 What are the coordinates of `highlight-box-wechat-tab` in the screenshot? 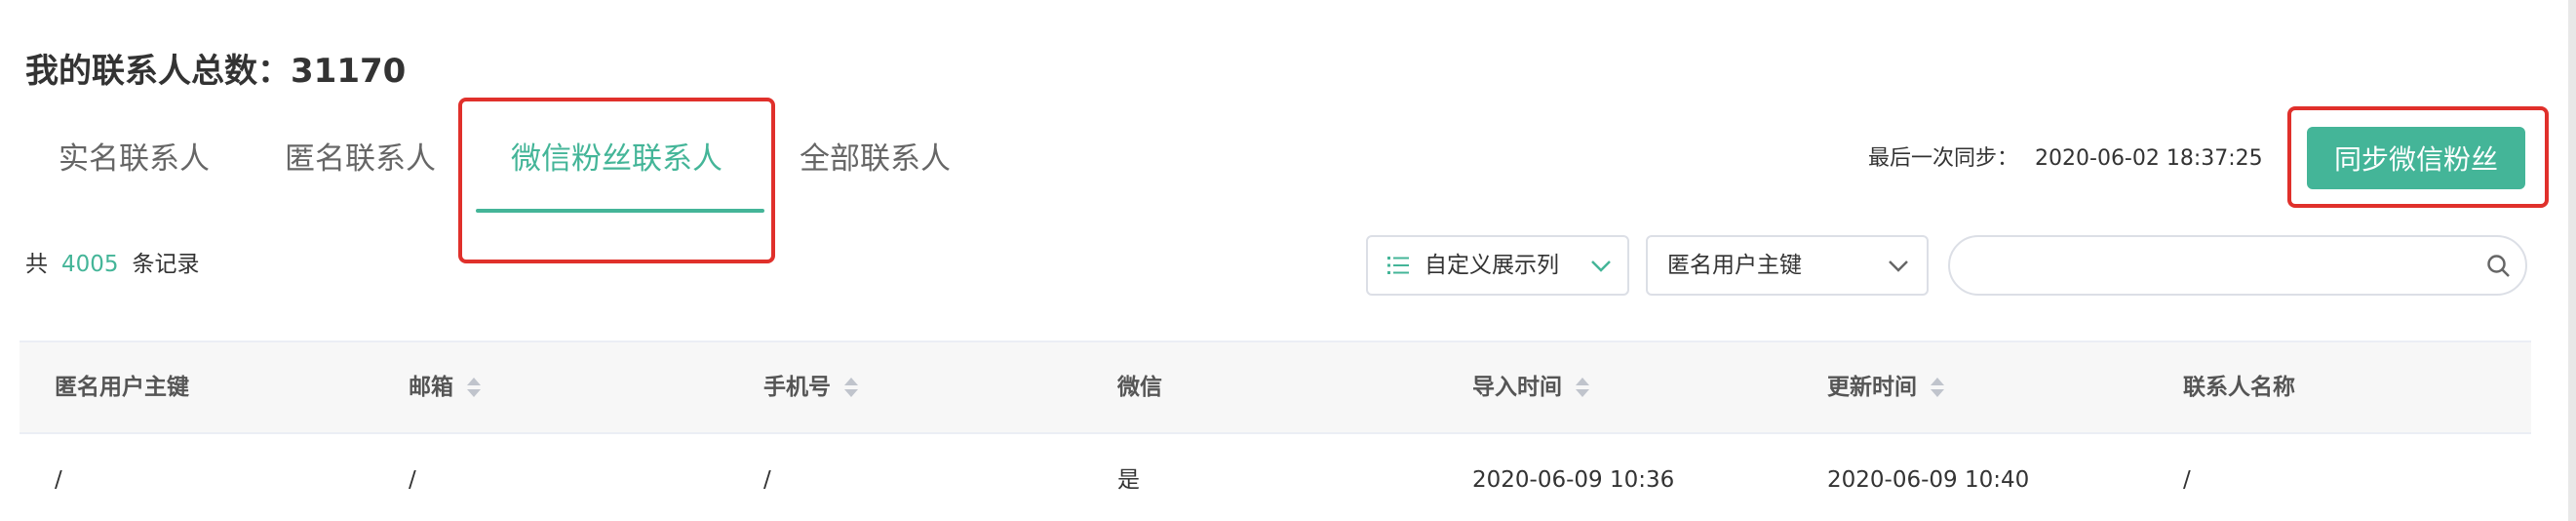 It's located at (616, 180).